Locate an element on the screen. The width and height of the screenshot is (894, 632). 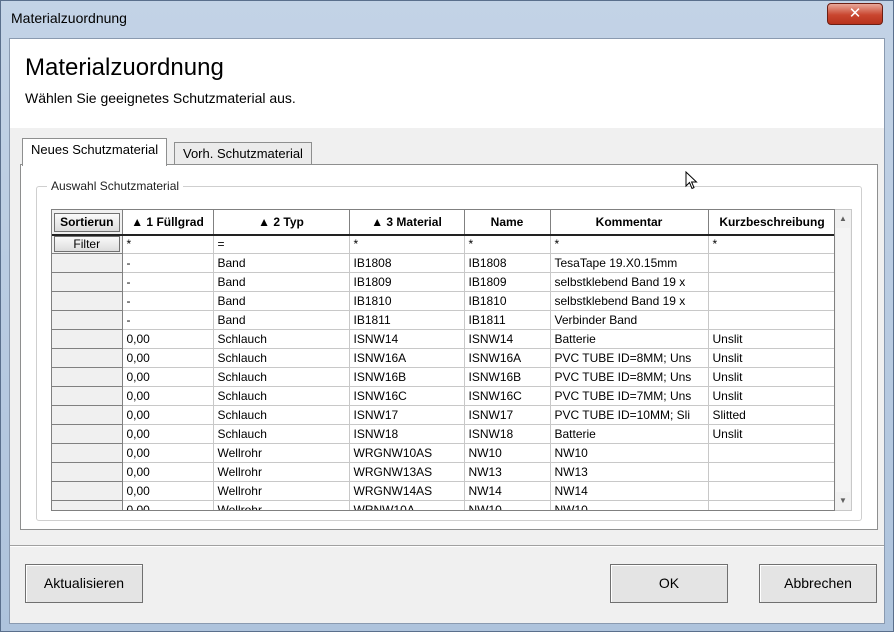
table-row: - Band IB1809 IB1809 selbstklebend Band 19 x is located at coordinates (443, 282).